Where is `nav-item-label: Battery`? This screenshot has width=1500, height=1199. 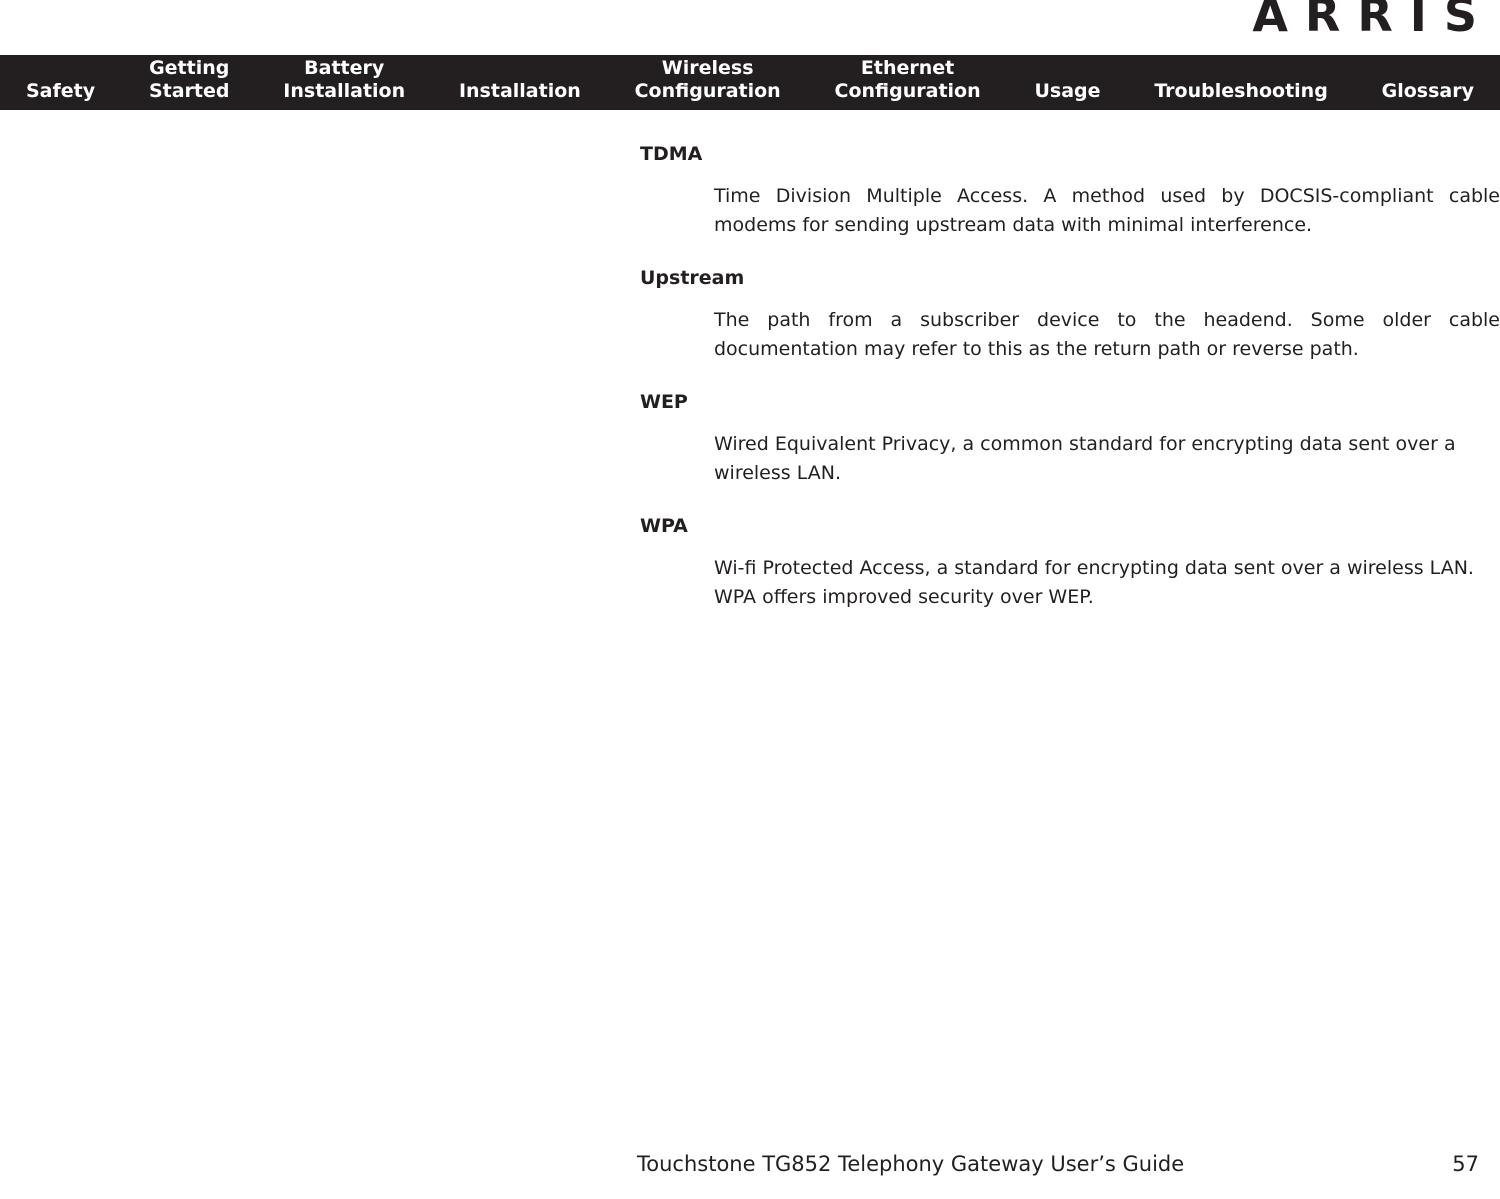 nav-item-label: Battery is located at coordinates (344, 68).